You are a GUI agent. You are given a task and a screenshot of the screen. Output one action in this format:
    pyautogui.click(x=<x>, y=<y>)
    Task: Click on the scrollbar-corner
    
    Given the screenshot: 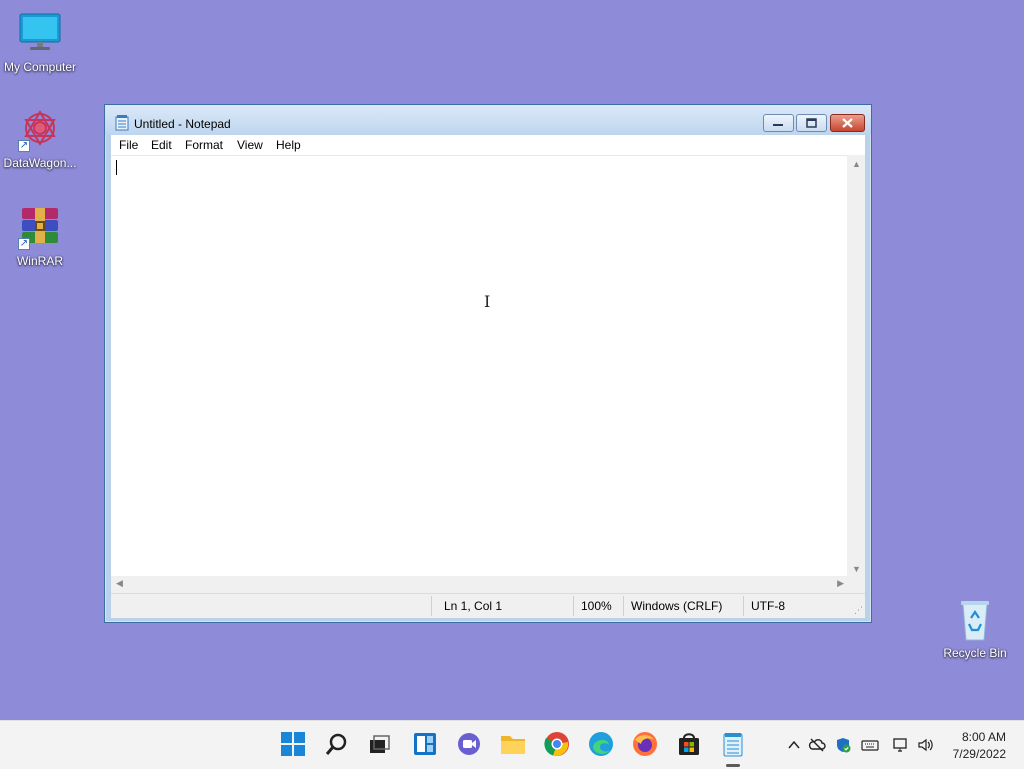 What is the action you would take?
    pyautogui.click(x=856, y=584)
    